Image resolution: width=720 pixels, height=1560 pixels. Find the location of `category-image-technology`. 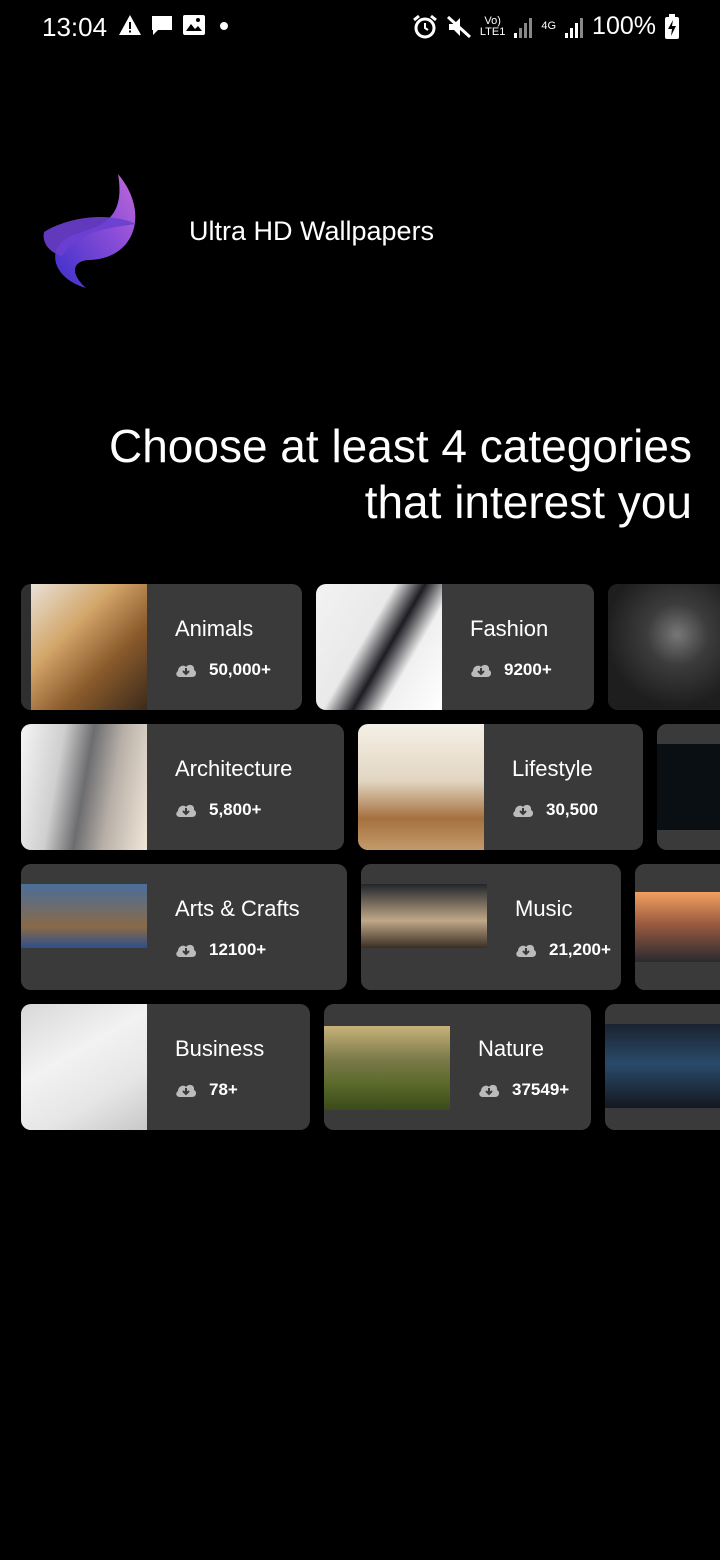

category-image-technology is located at coordinates (662, 1067).